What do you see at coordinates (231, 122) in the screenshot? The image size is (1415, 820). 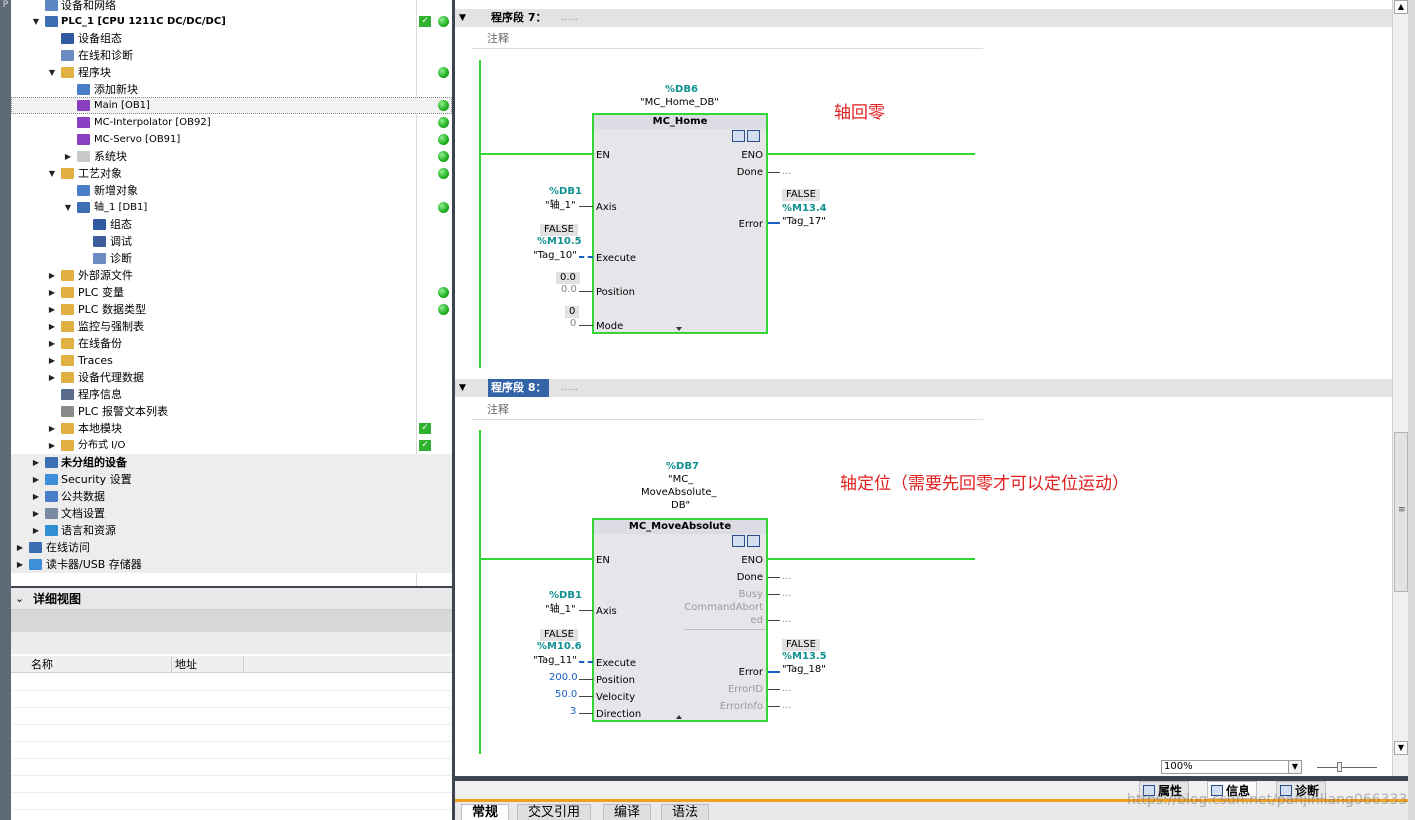 I see `tree-item-mc-interpolator: MC-Interpolator [OB92]` at bounding box center [231, 122].